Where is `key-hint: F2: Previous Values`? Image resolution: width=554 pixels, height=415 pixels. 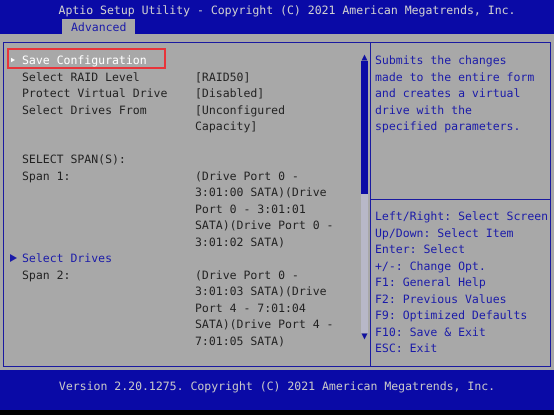
key-hint: F2: Previous Values is located at coordinates (441, 298).